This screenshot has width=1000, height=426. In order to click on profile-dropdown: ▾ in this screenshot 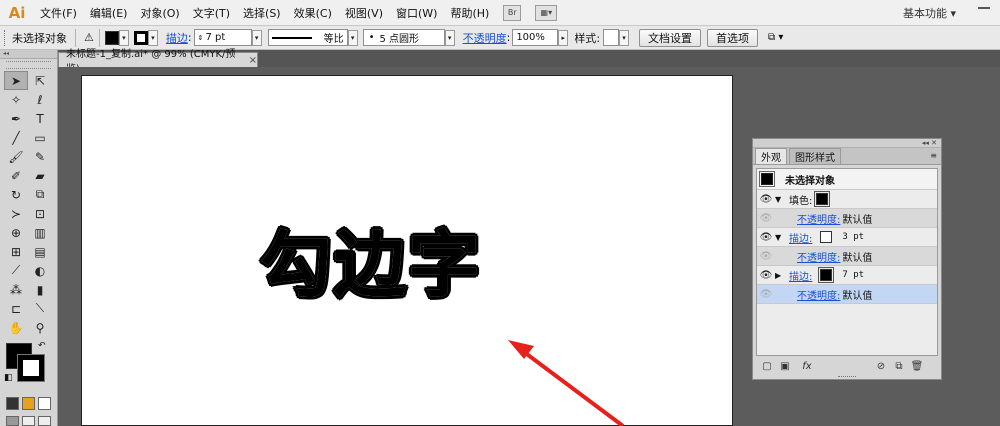, I will do `click(352, 37)`.